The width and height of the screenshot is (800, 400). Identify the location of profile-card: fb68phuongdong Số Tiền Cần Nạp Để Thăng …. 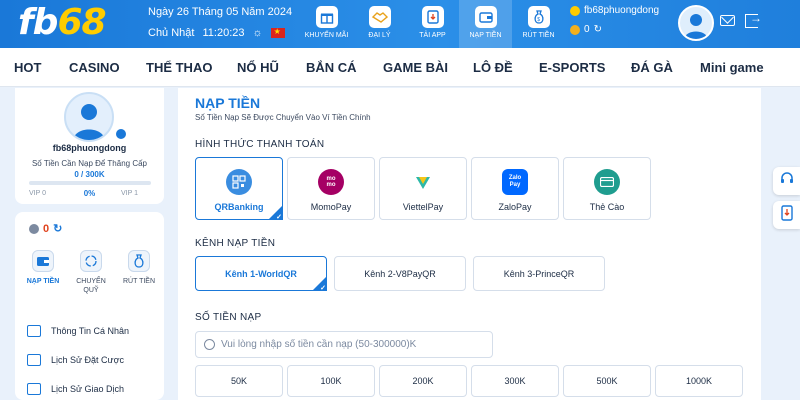
(89, 146).